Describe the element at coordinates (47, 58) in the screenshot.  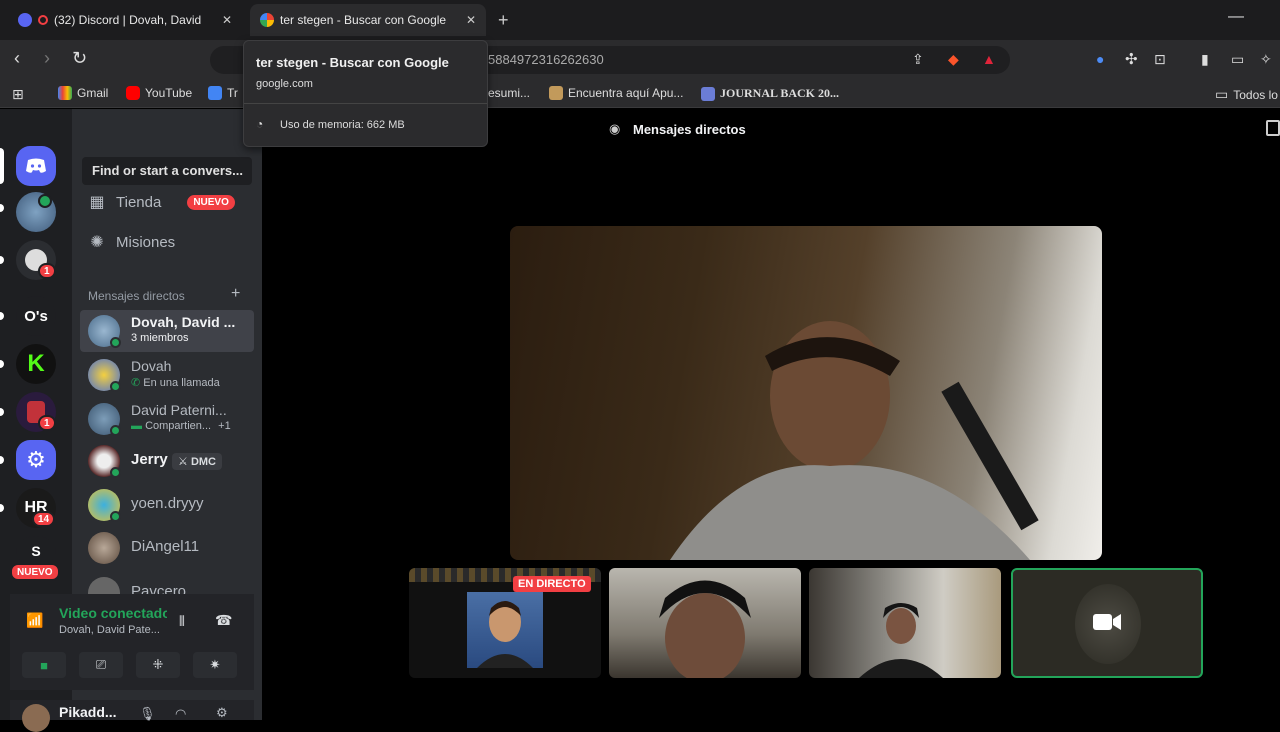
I see `forward-icon: ›` at that location.